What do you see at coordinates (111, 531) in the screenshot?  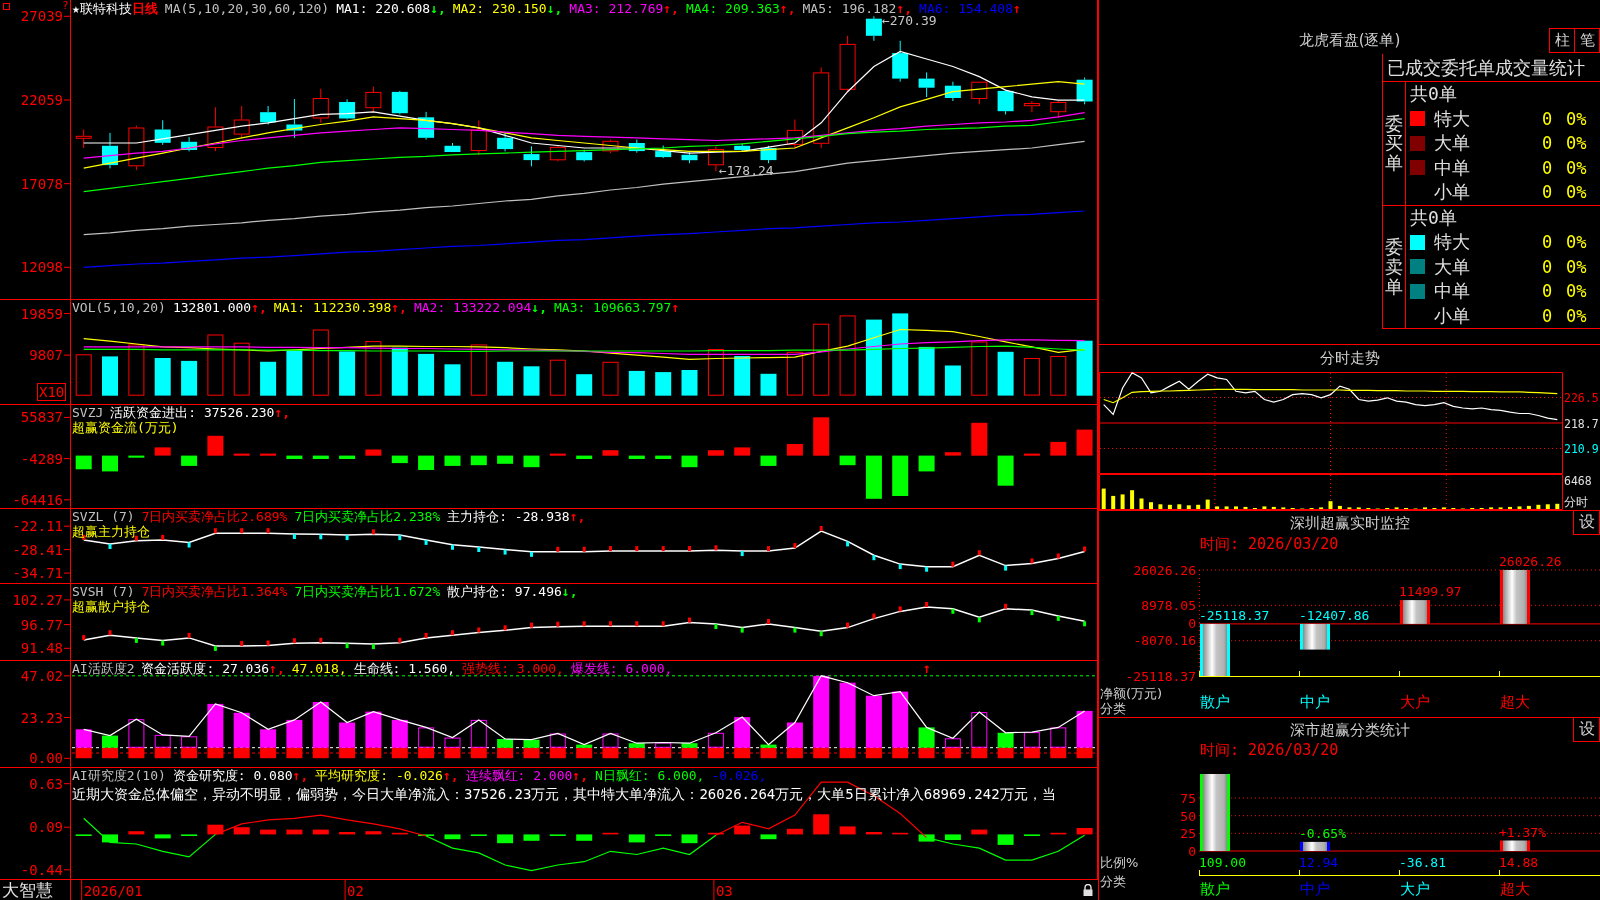 I see `chart-caption: 超赢主力持仓` at bounding box center [111, 531].